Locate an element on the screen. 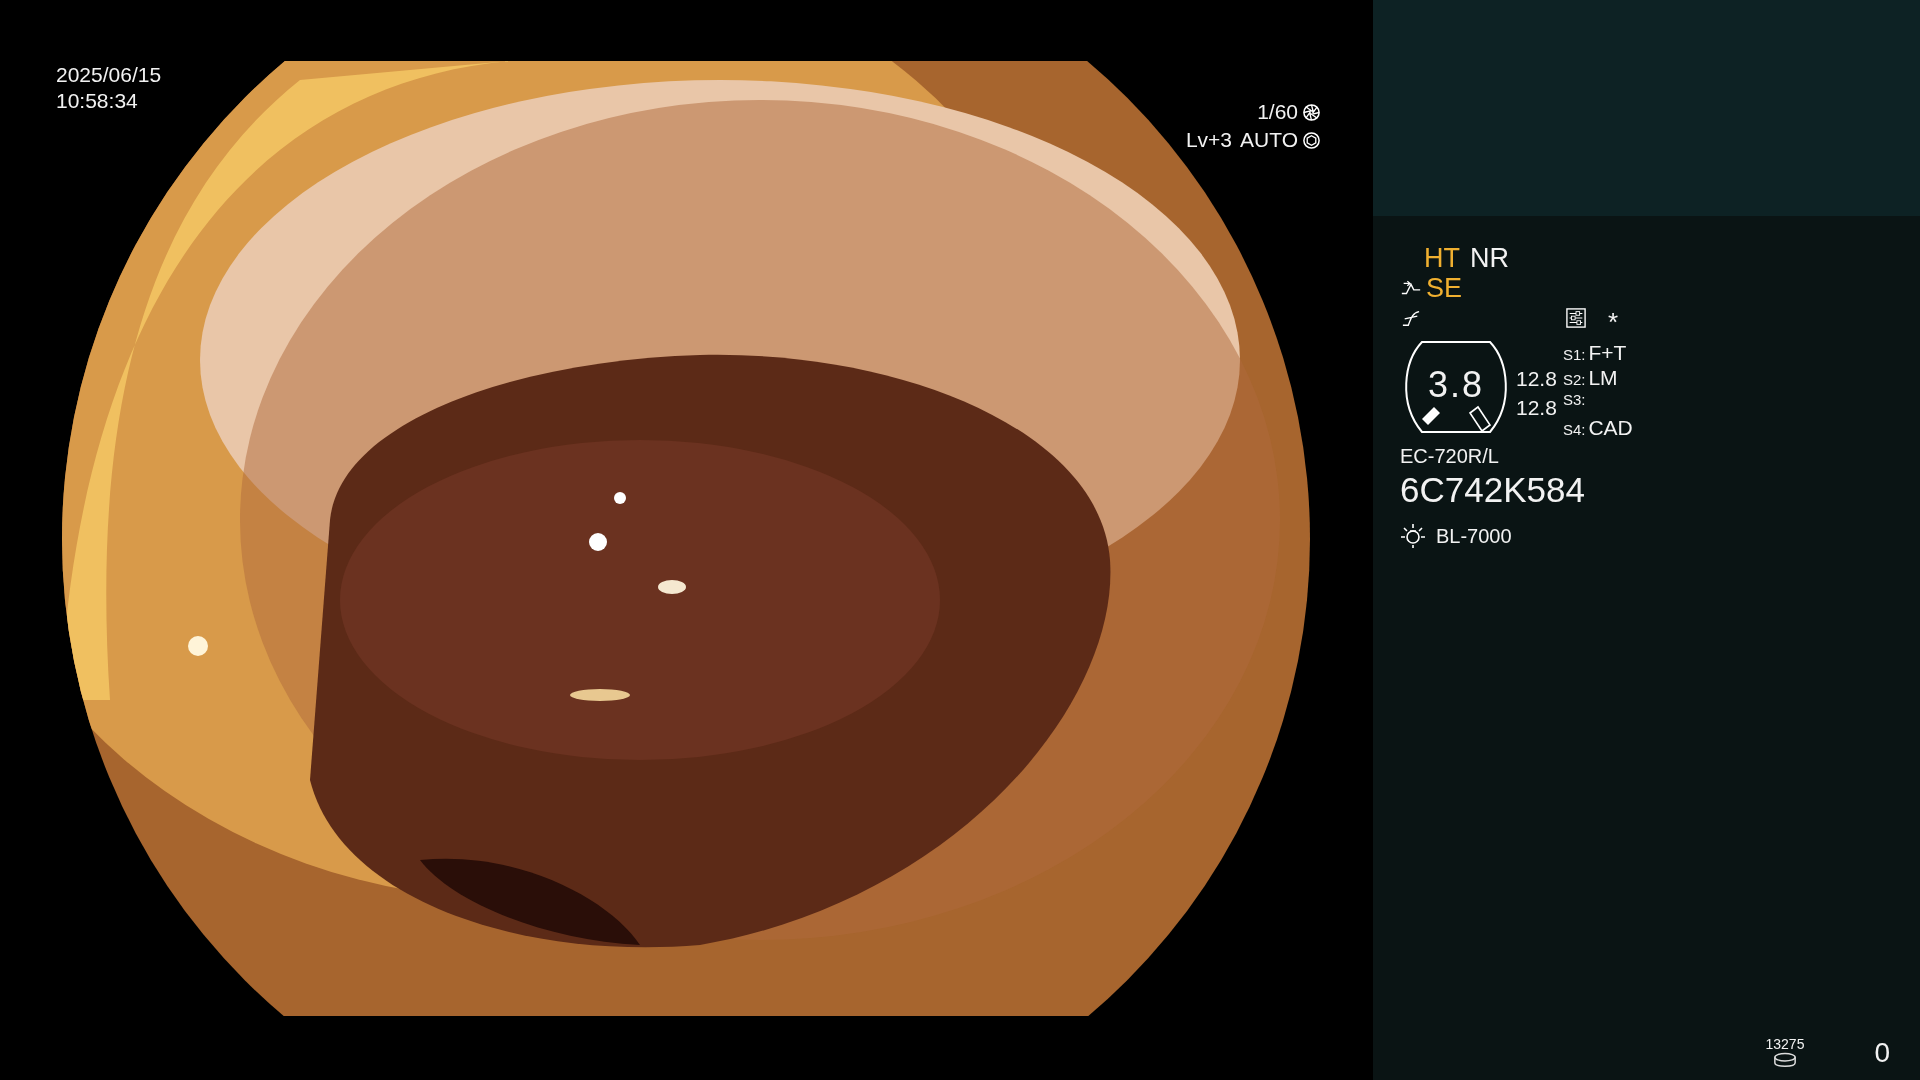  brightness-level-text: Lv+3 is located at coordinates (1209, 140).